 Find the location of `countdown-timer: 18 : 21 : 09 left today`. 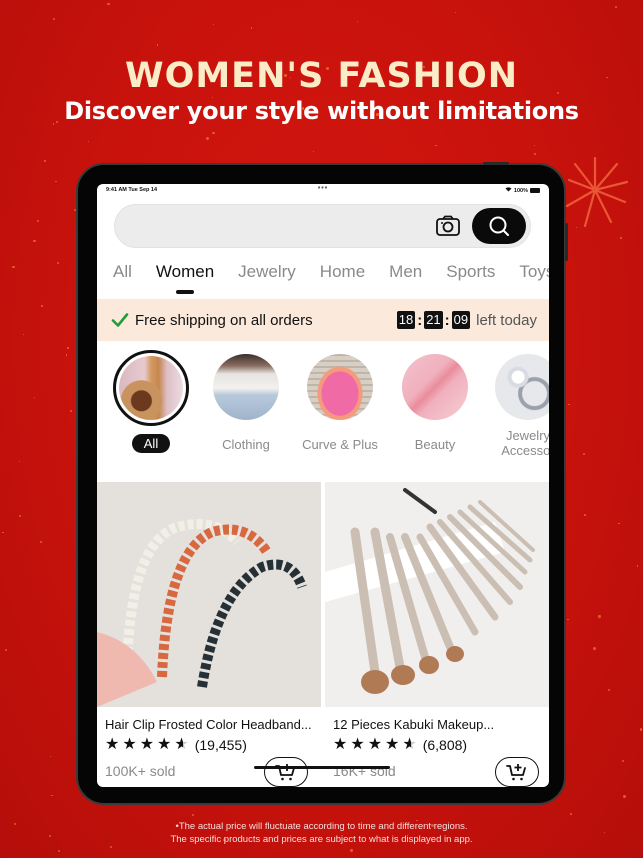

countdown-timer: 18 : 21 : 09 left today is located at coordinates (466, 320).